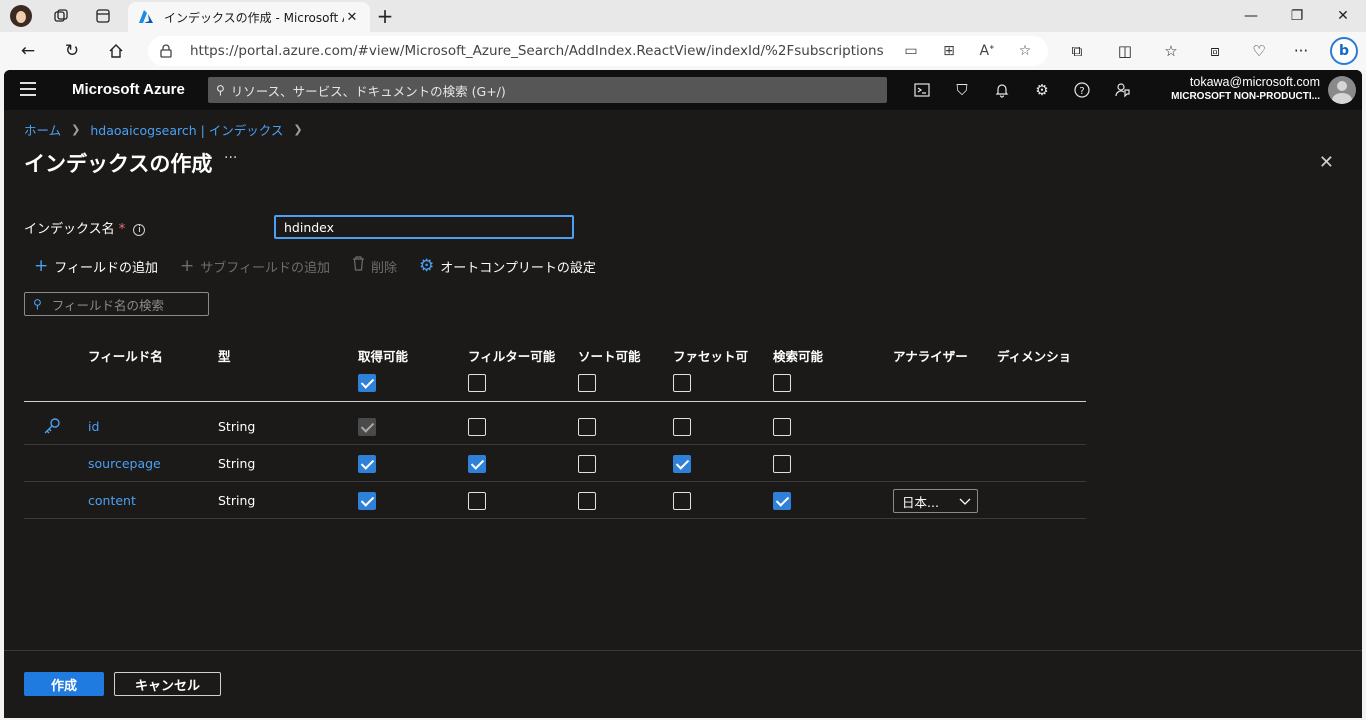 The width and height of the screenshot is (1366, 720). I want to click on row-content-facetable-checkbox, so click(682, 501).